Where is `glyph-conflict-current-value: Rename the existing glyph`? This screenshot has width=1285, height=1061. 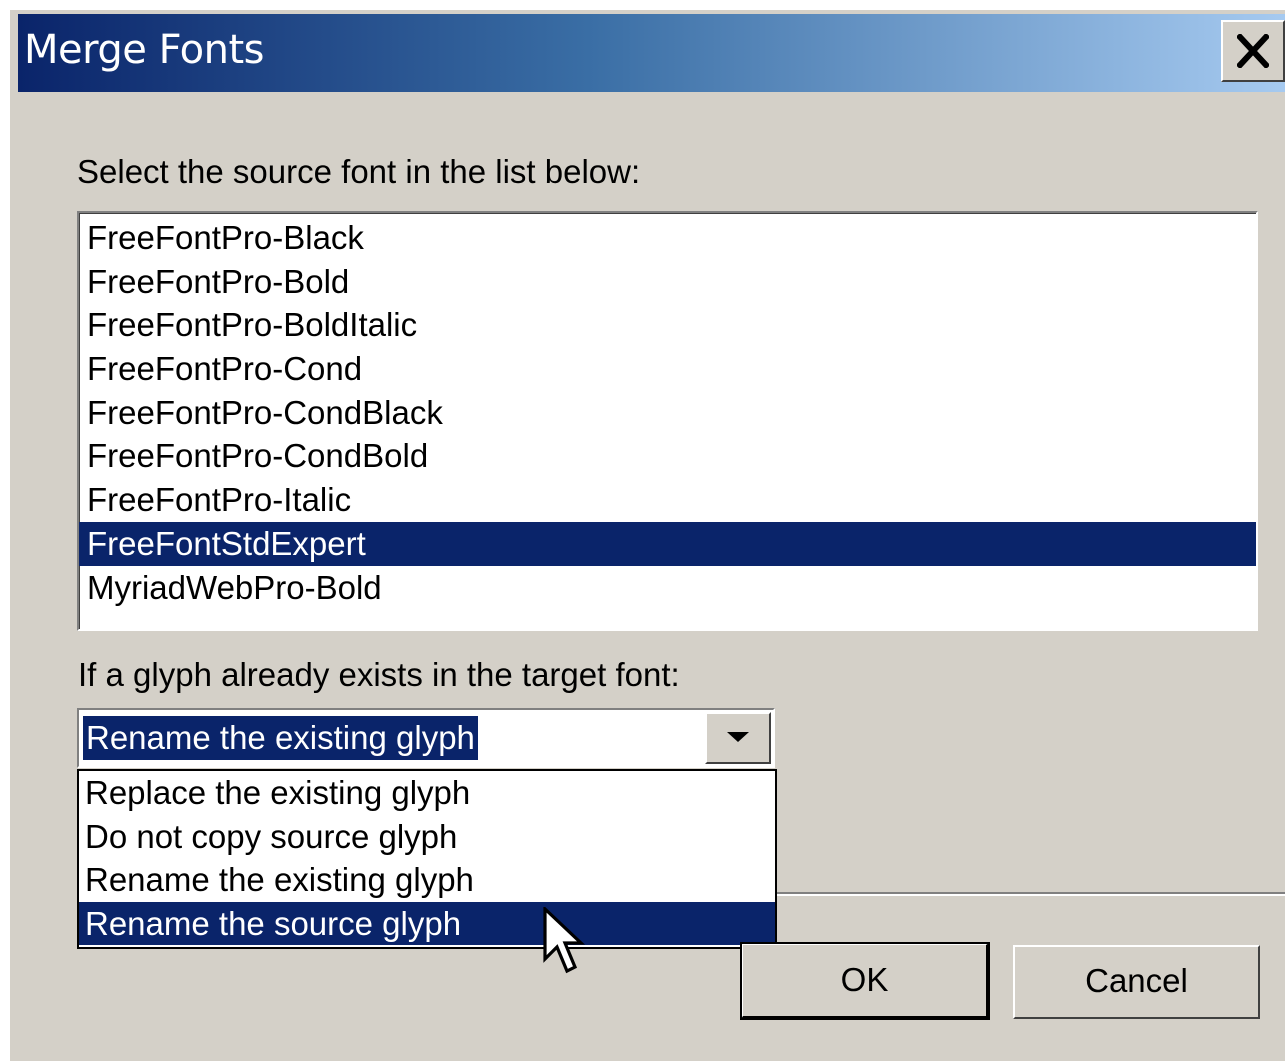
glyph-conflict-current-value: Rename the existing glyph is located at coordinates (280, 738).